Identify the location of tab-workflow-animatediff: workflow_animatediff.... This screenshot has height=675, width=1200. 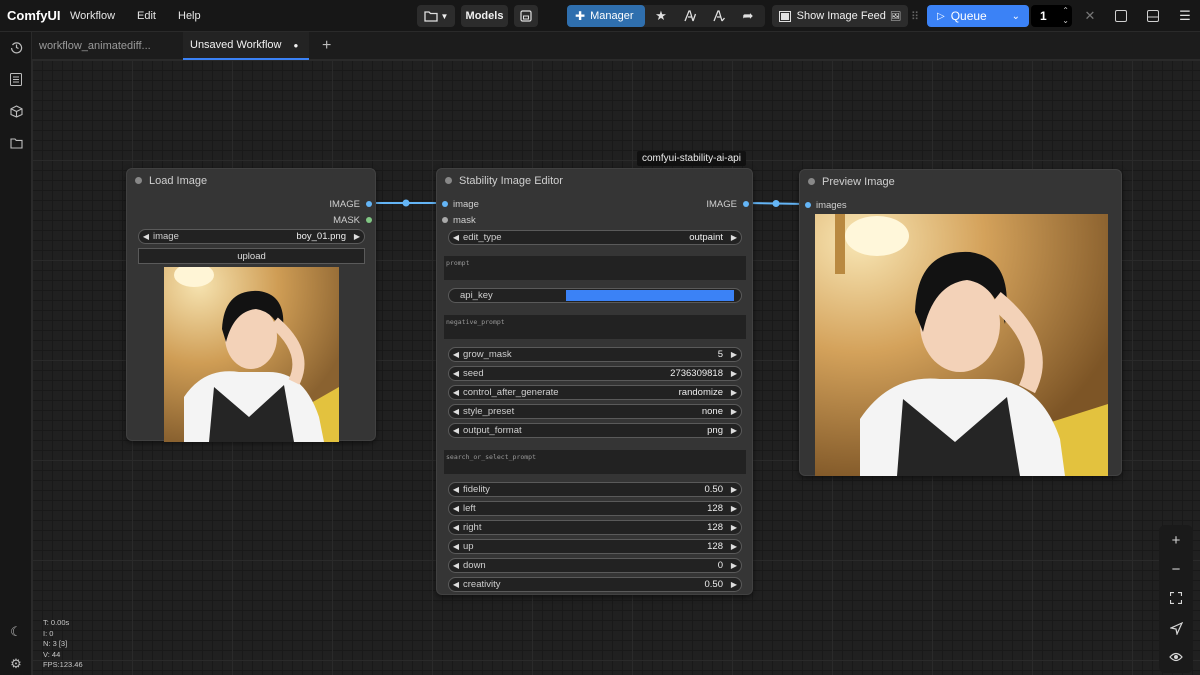
(107, 46).